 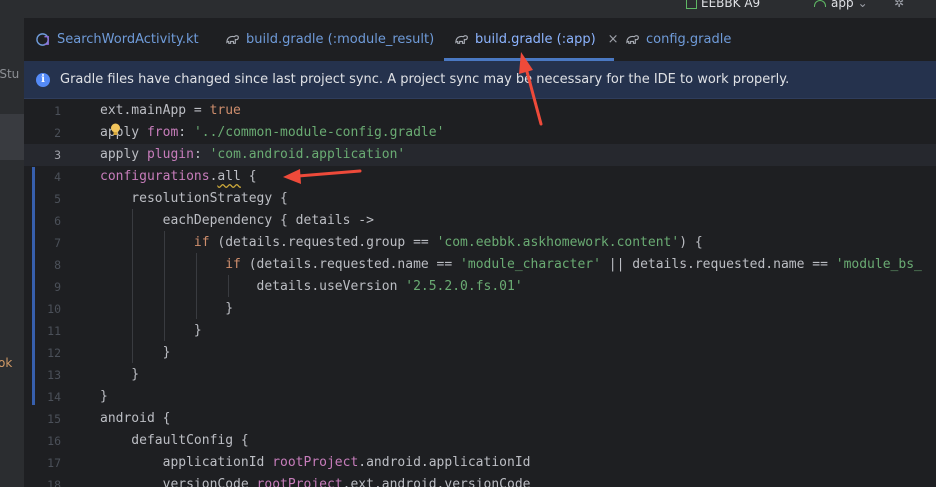 What do you see at coordinates (899, 5) in the screenshot?
I see `settings-icon: ✲` at bounding box center [899, 5].